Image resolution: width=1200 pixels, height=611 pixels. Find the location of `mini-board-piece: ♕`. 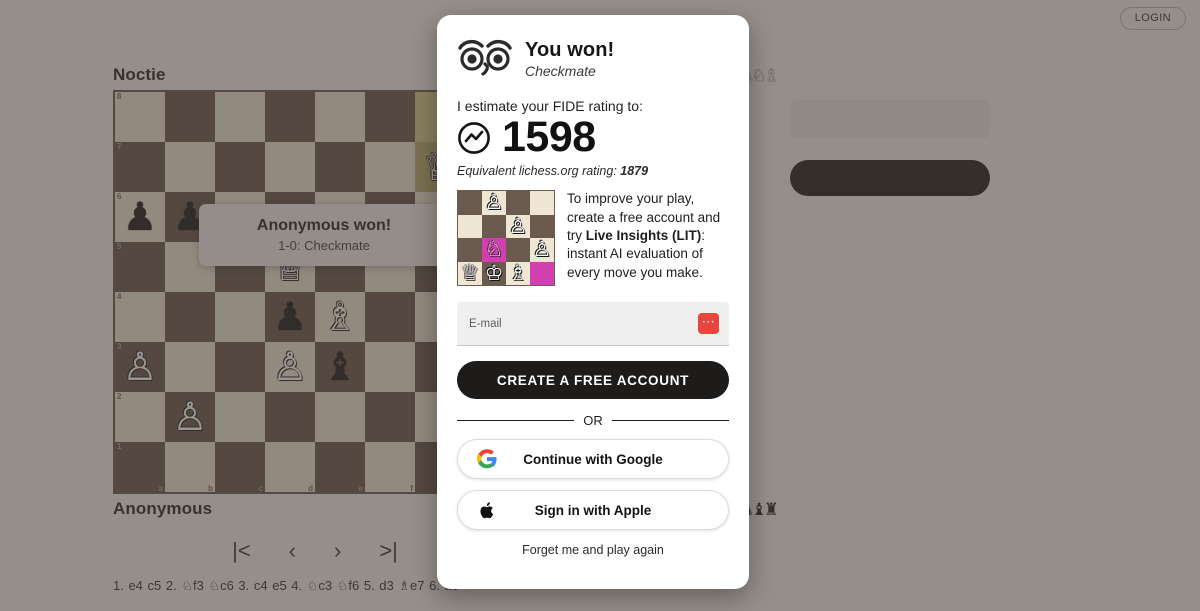

mini-board-piece: ♕ is located at coordinates (470, 273).